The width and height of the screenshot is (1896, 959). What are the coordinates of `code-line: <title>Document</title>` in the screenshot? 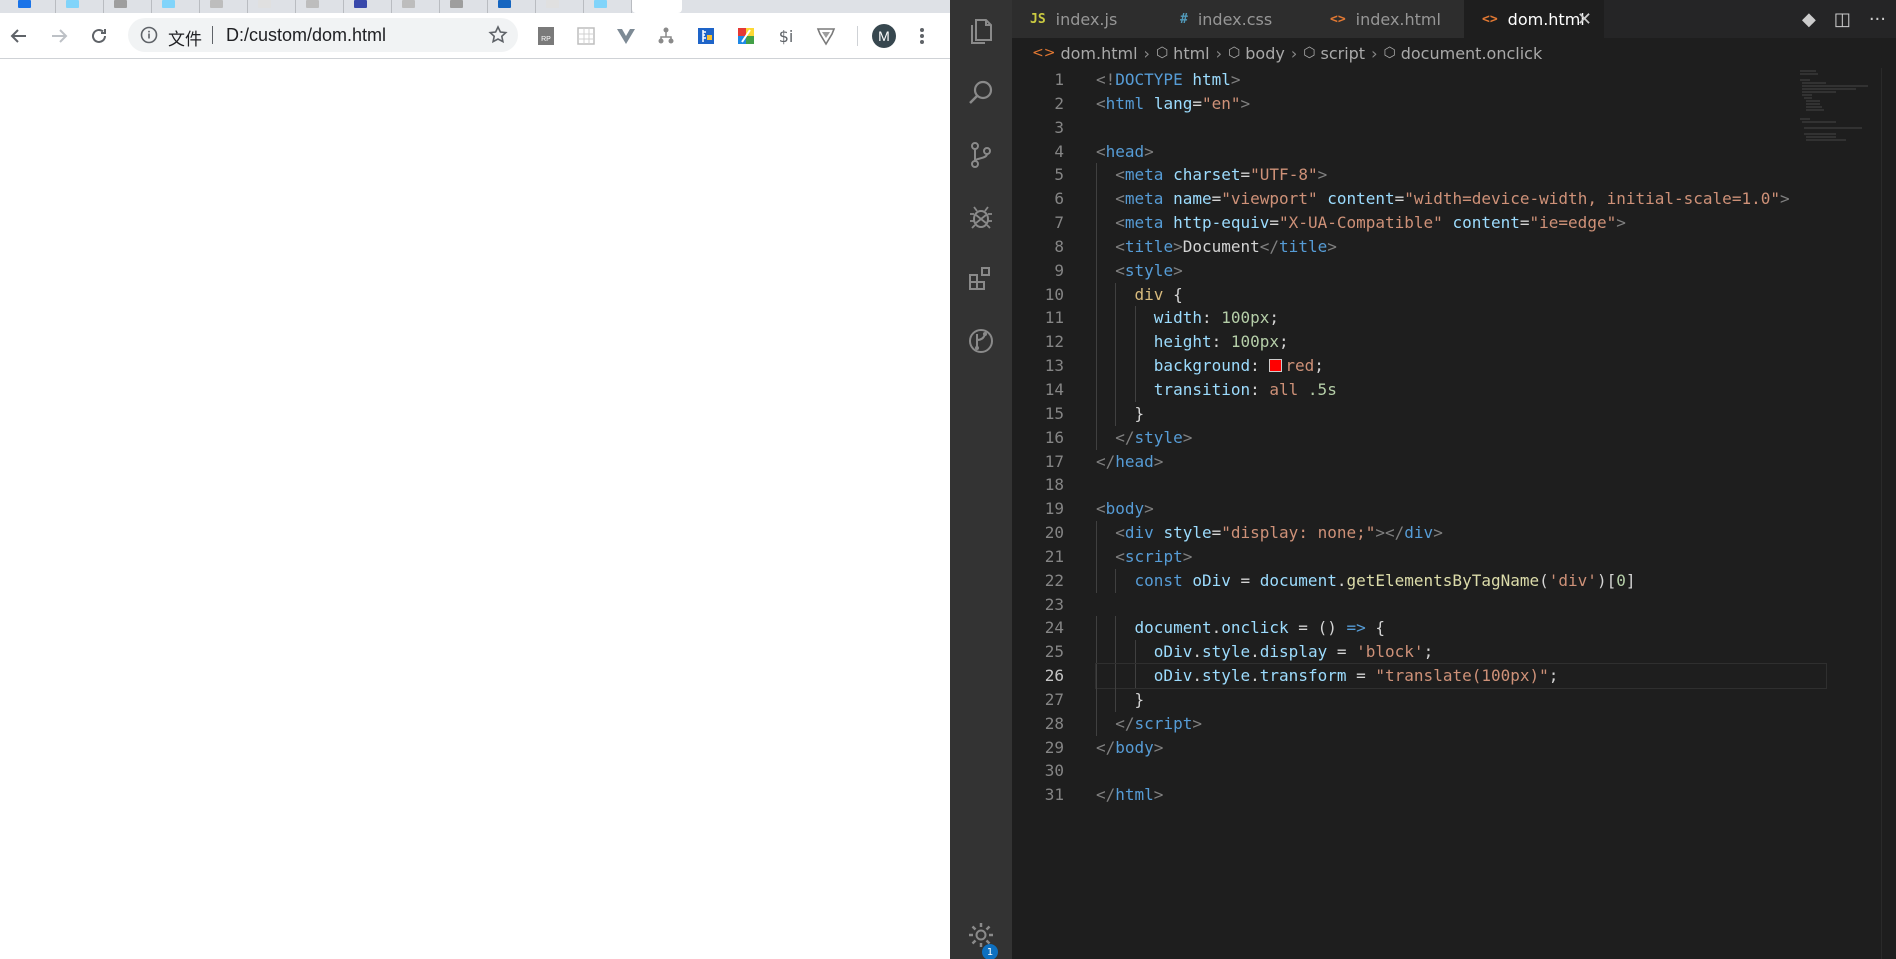 It's located at (1461, 246).